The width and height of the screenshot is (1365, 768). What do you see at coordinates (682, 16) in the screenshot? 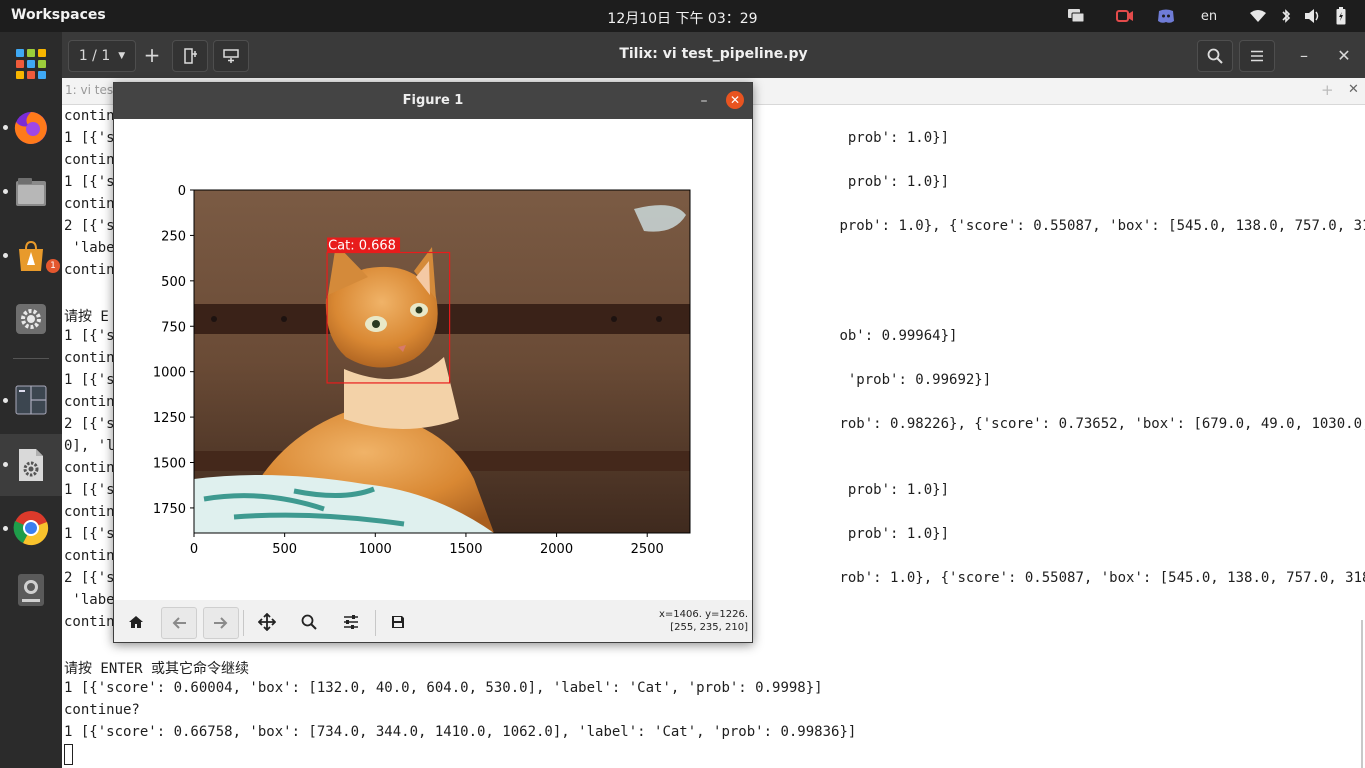
I see `top-bar: Workspaces 12月10日 下午 03：29 en` at bounding box center [682, 16].